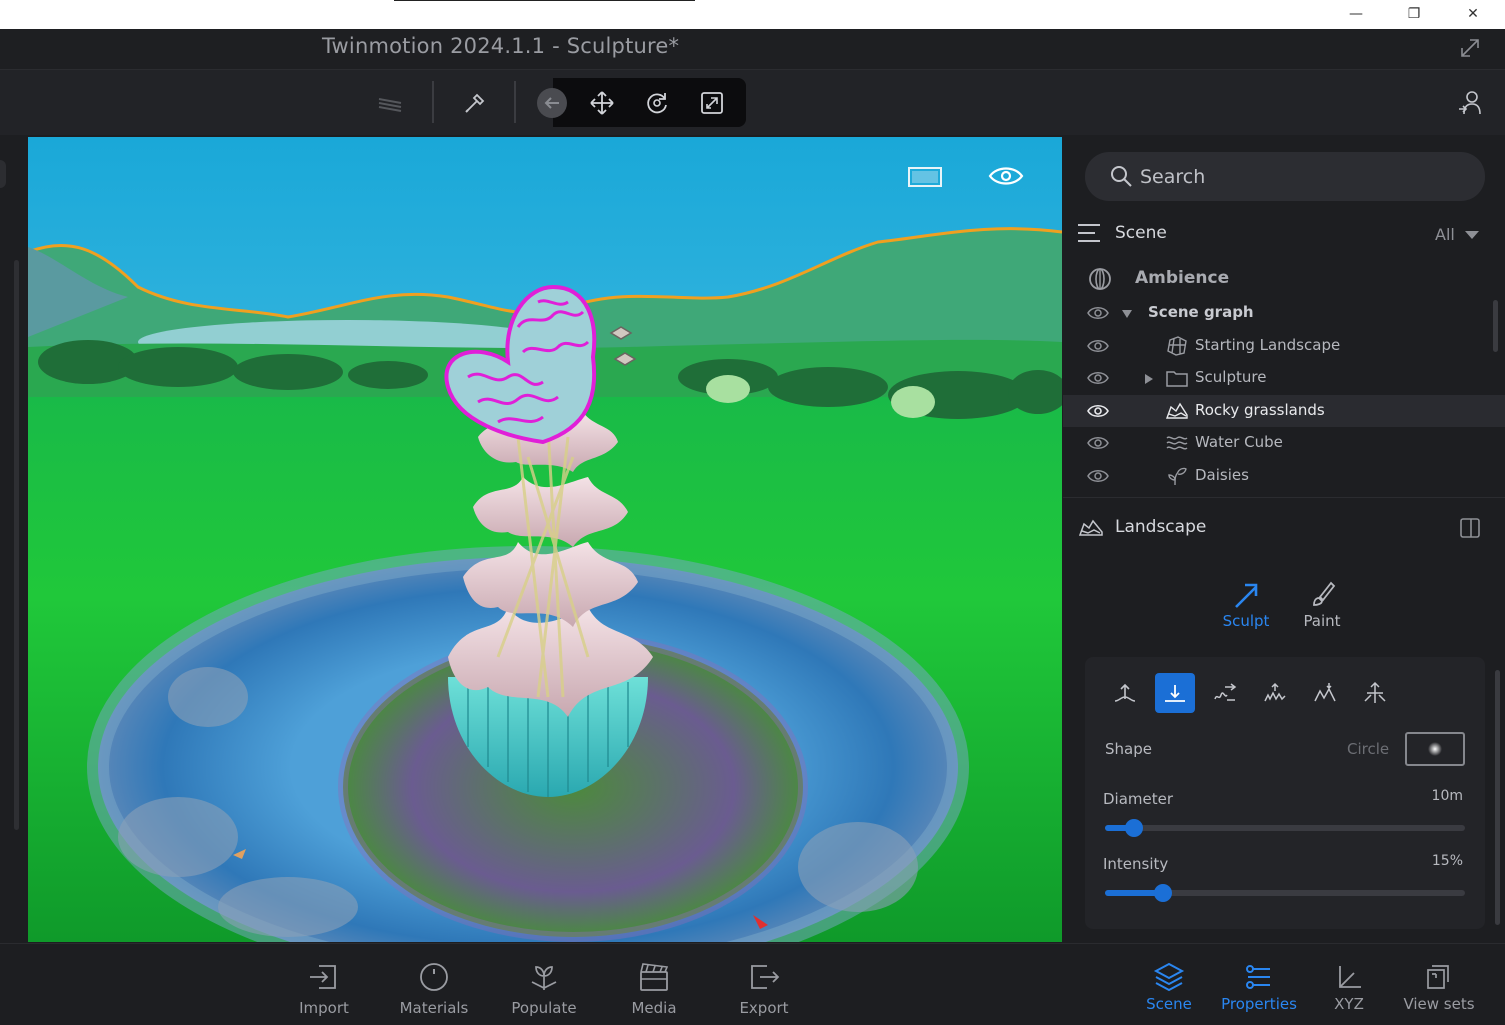  What do you see at coordinates (1439, 991) in the screenshot?
I see `view-sets-panel-button: View sets` at bounding box center [1439, 991].